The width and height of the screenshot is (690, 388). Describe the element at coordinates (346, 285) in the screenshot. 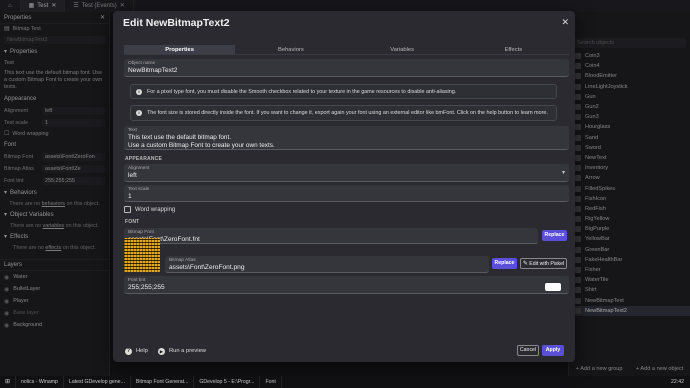

I see `font-tint-field: Font tint 255;255;255` at that location.